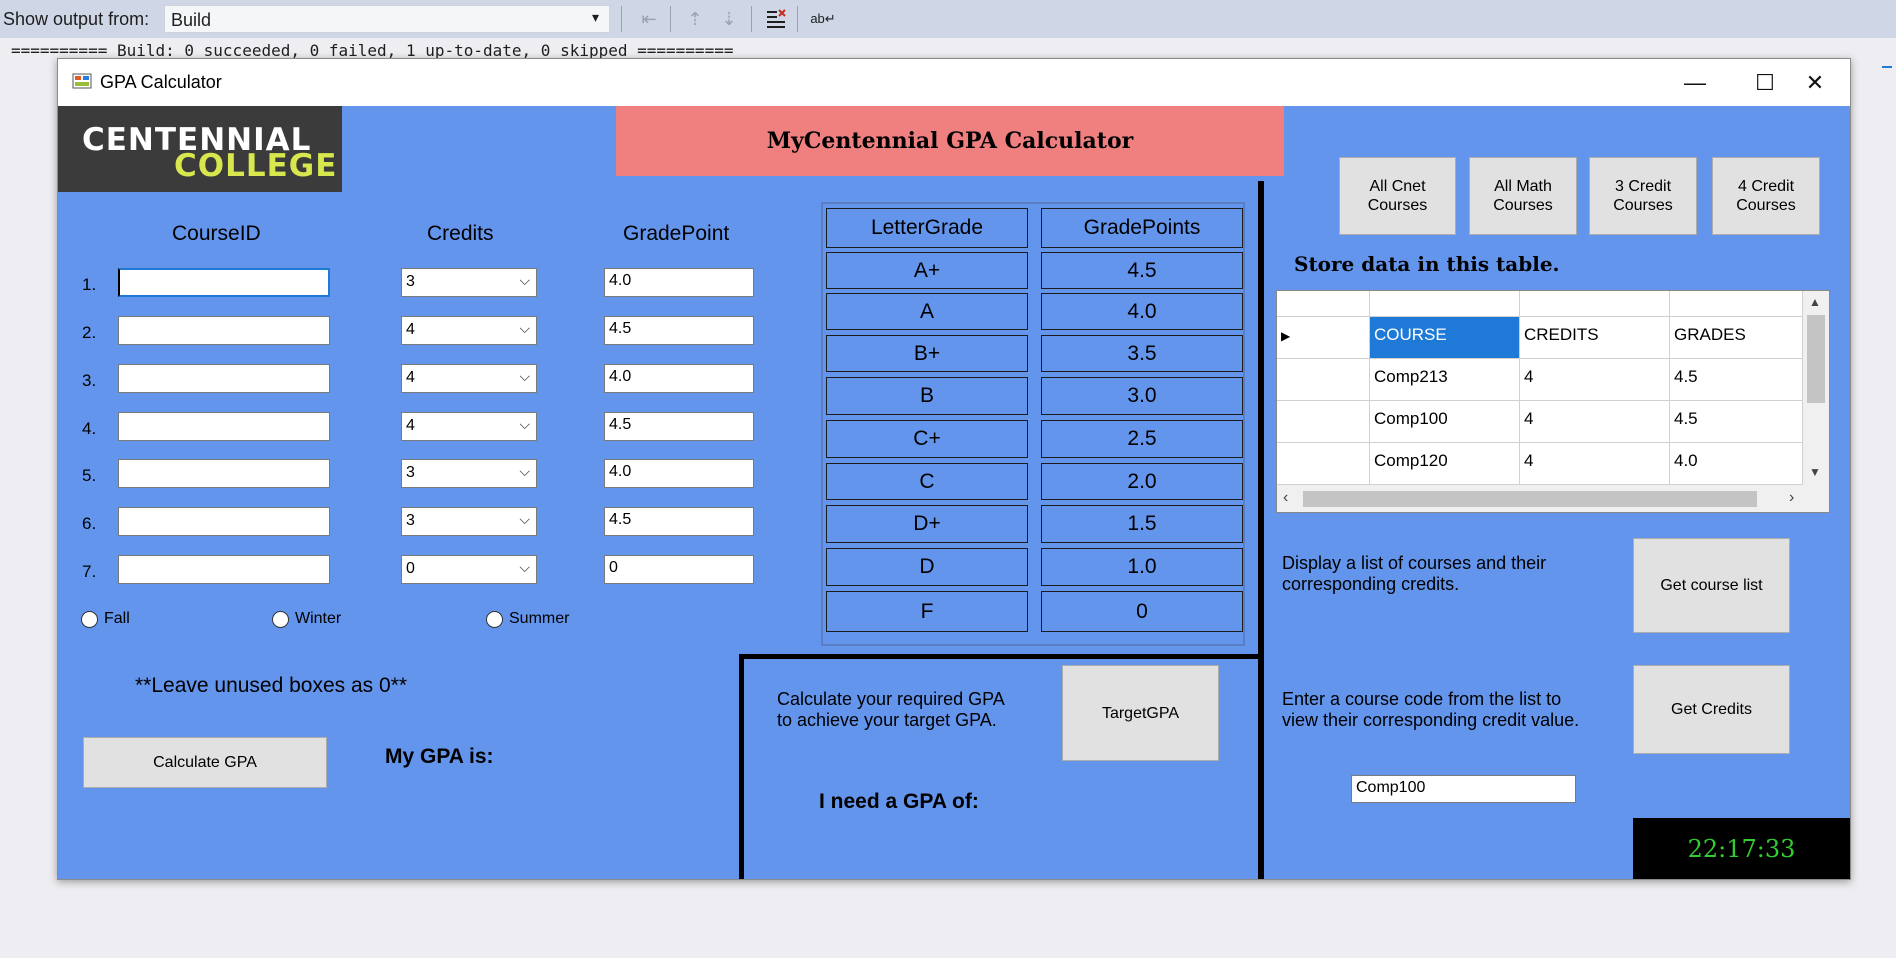 This screenshot has height=958, width=1896. What do you see at coordinates (1815, 82) in the screenshot?
I see `close-button: ✕` at bounding box center [1815, 82].